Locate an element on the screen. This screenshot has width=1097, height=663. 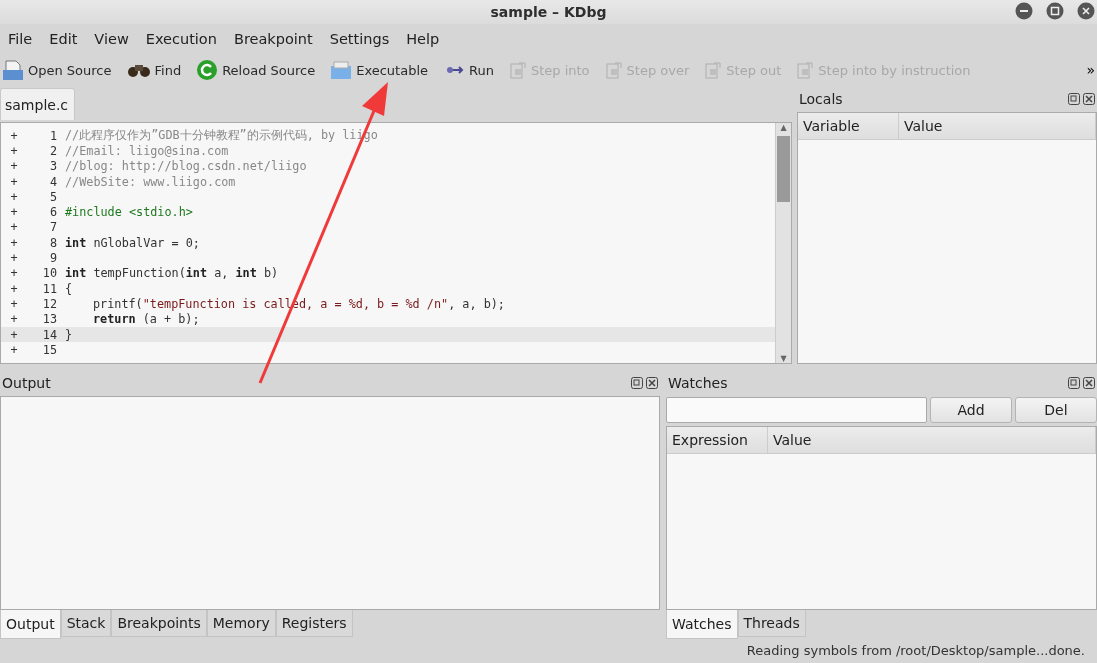
watch-button: Add is located at coordinates (971, 410).